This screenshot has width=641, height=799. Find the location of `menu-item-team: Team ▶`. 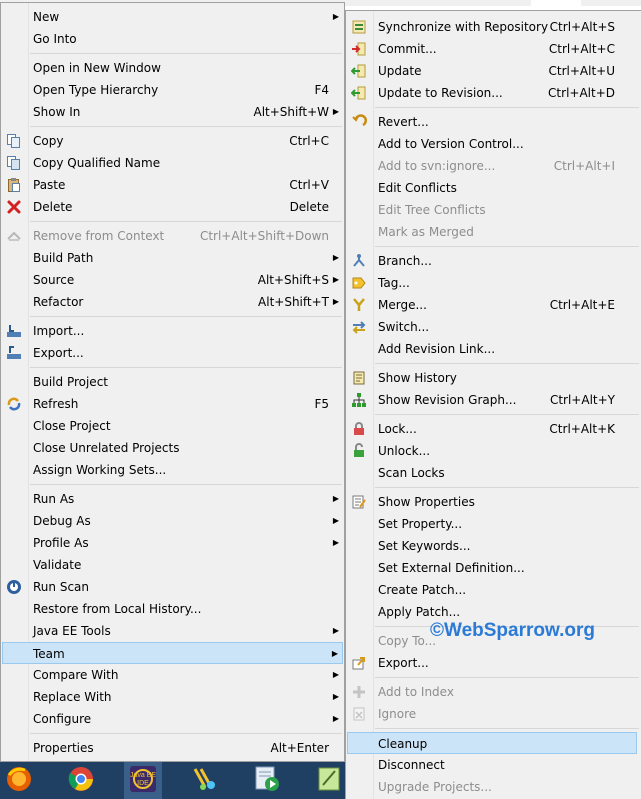

menu-item-team: Team ▶ is located at coordinates (172, 653).